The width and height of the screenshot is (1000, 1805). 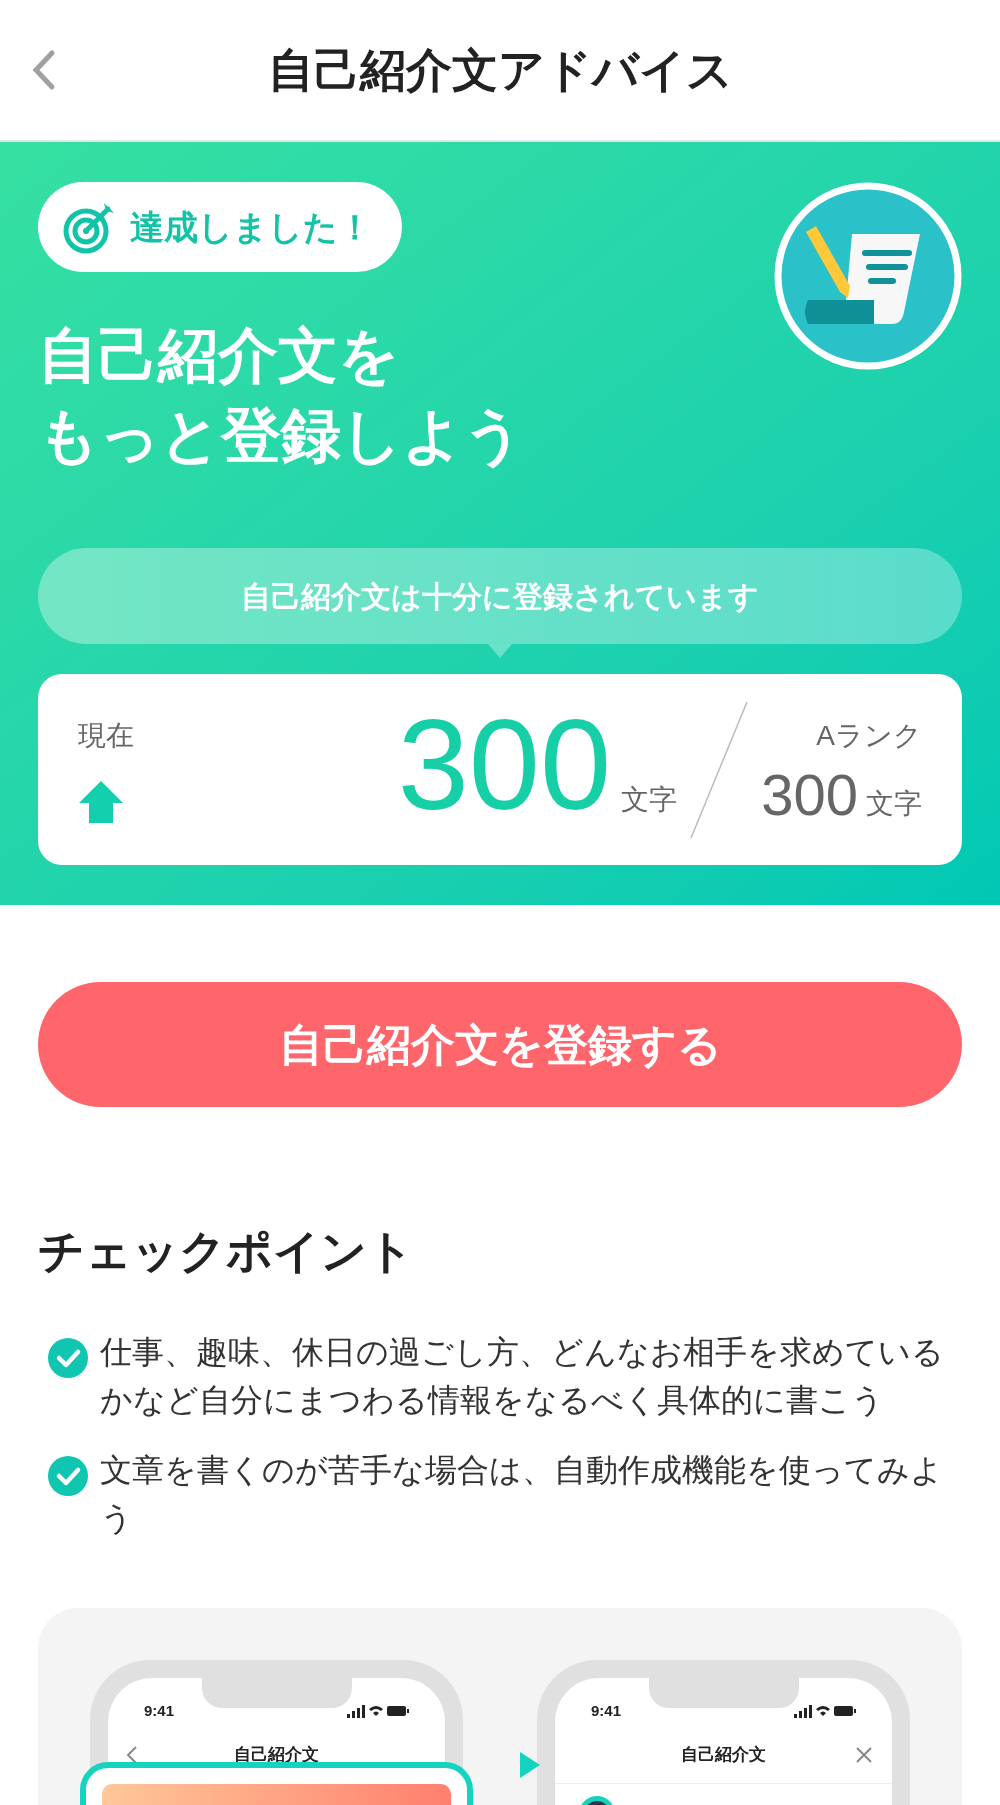 What do you see at coordinates (106, 735) in the screenshot?
I see `current-label: 現在` at bounding box center [106, 735].